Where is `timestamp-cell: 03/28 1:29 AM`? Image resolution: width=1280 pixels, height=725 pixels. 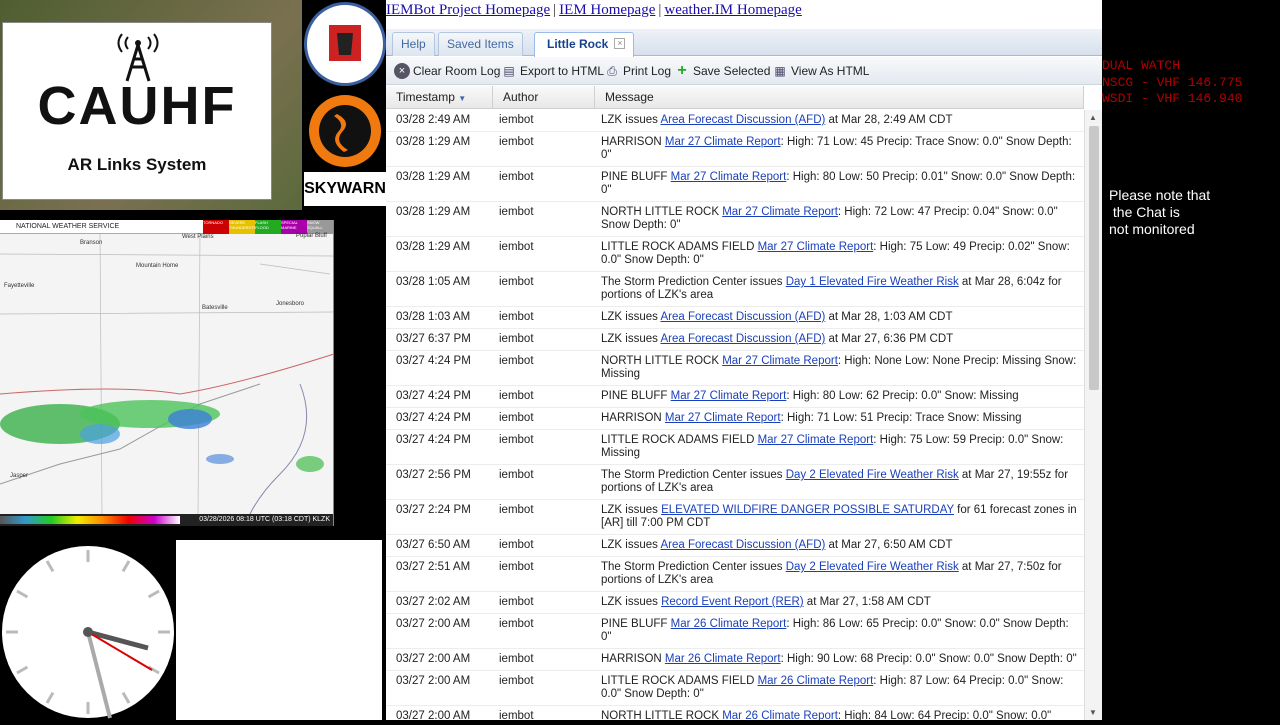
timestamp-cell: 03/28 1:29 AM is located at coordinates (433, 212).